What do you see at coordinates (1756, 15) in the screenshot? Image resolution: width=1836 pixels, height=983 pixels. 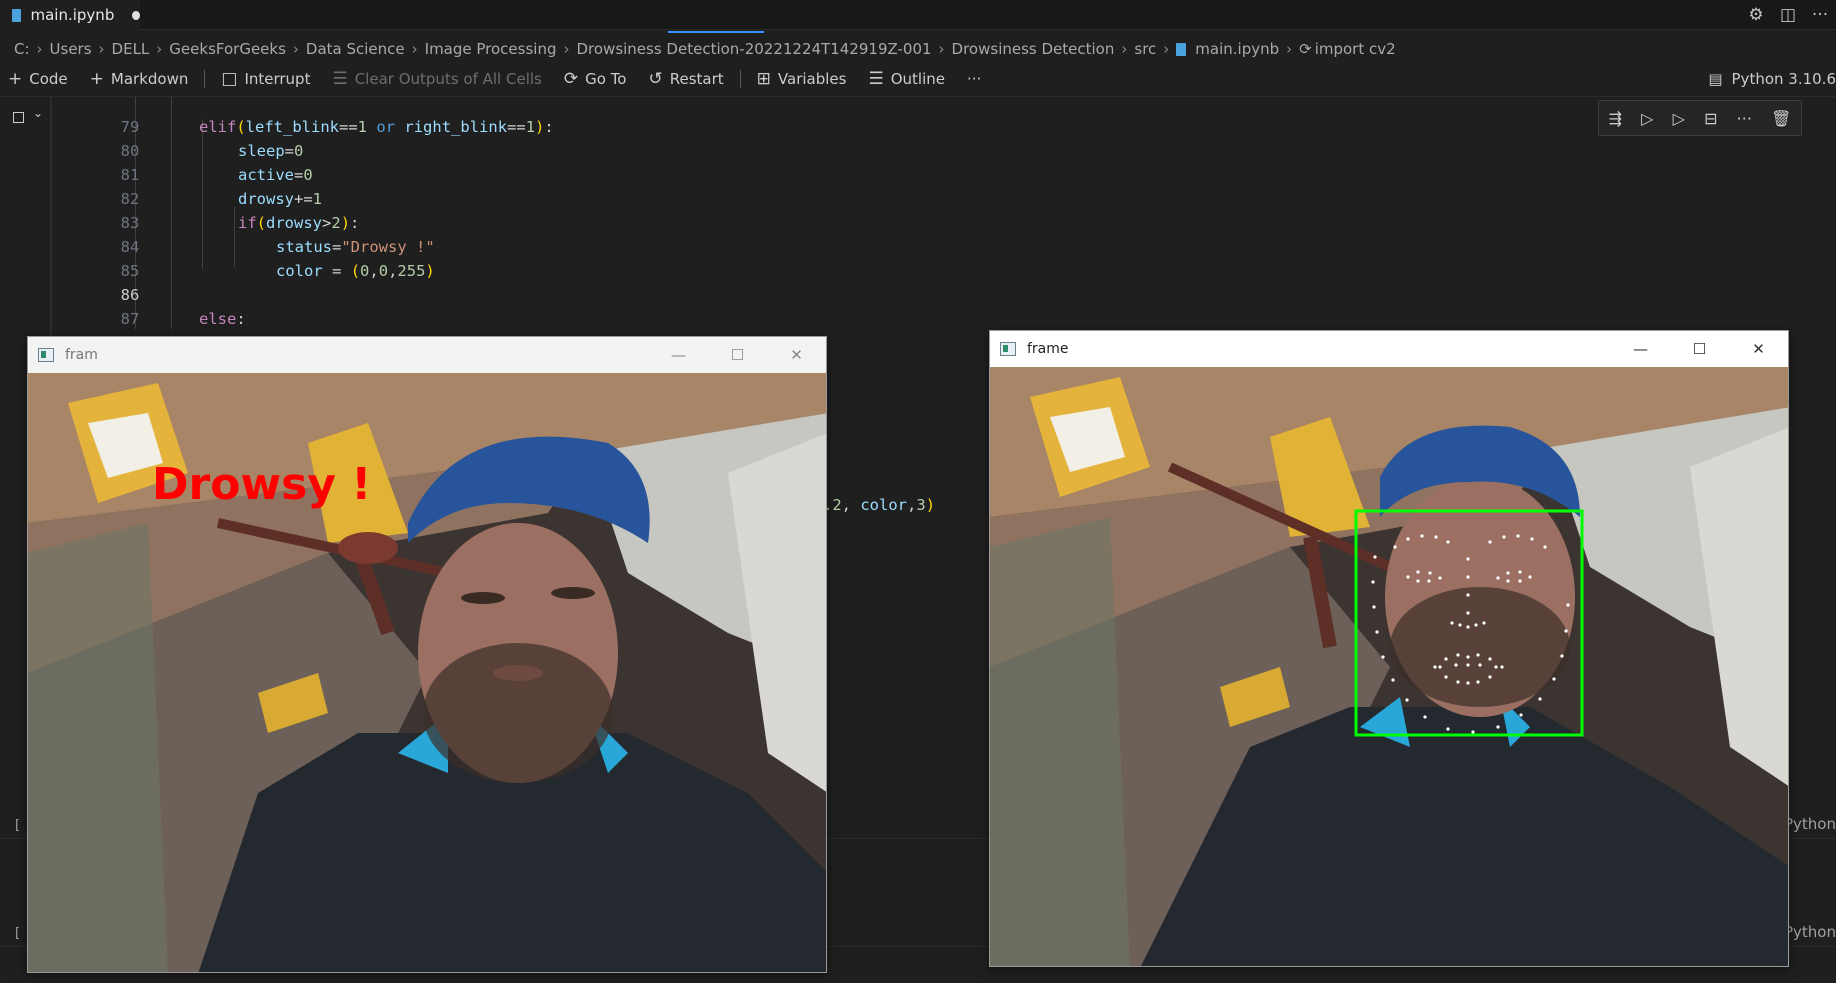 I see `gear-icon: ⚙` at bounding box center [1756, 15].